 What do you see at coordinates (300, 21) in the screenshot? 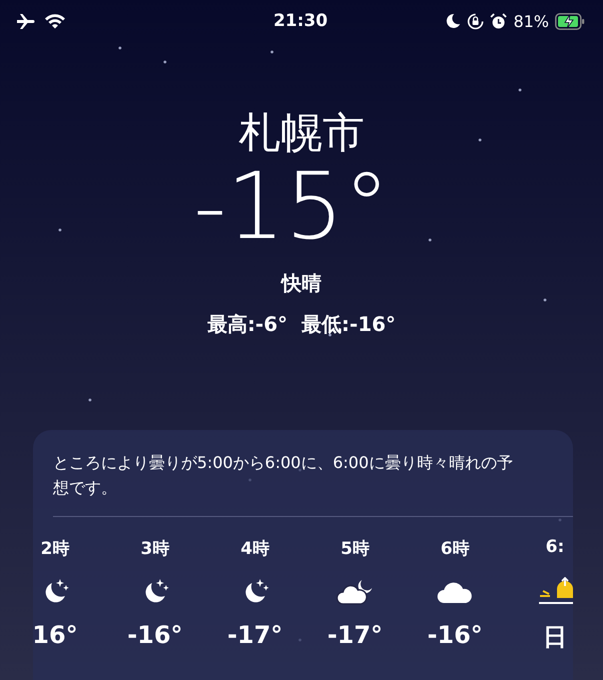
I see `status-time: 21:30` at bounding box center [300, 21].